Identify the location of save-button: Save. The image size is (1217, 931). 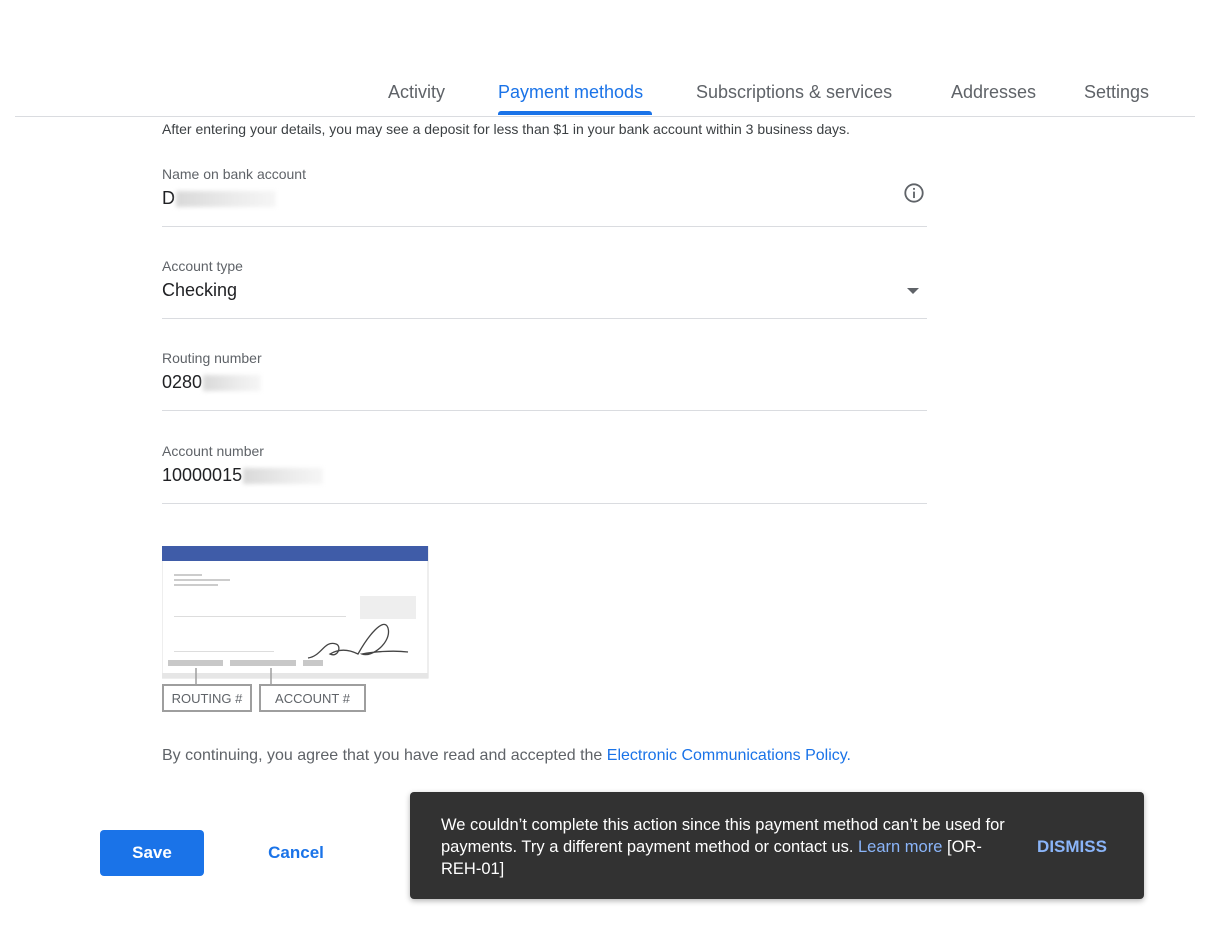
(152, 853).